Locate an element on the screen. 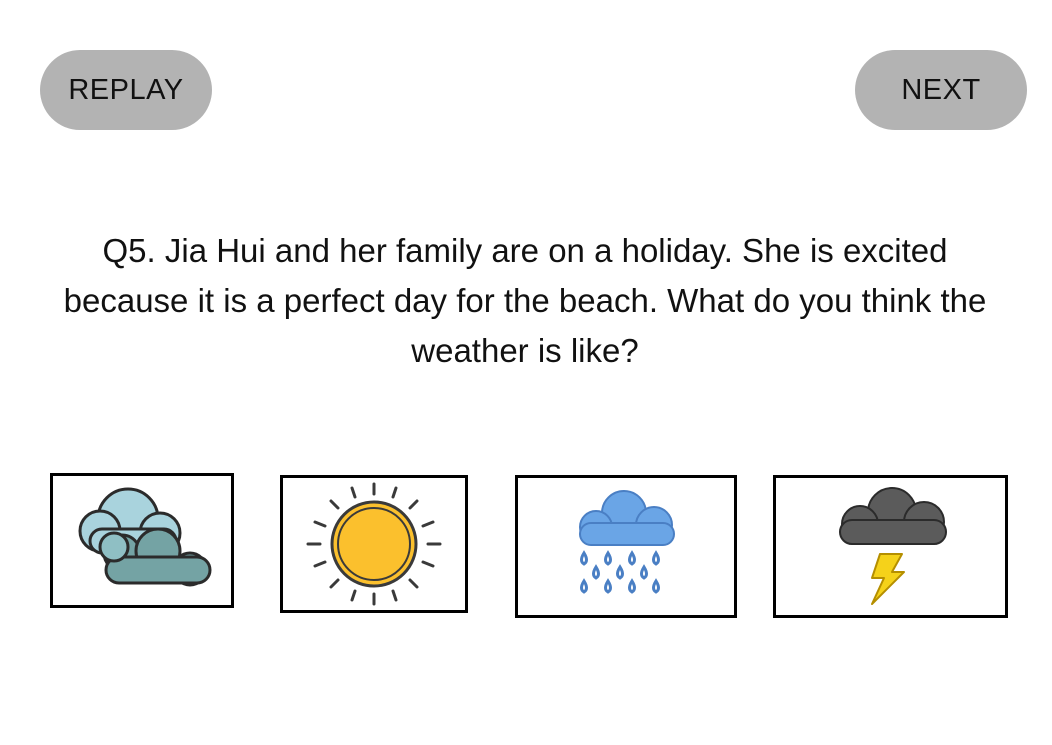  storm-cloud-icon is located at coordinates (892, 545).